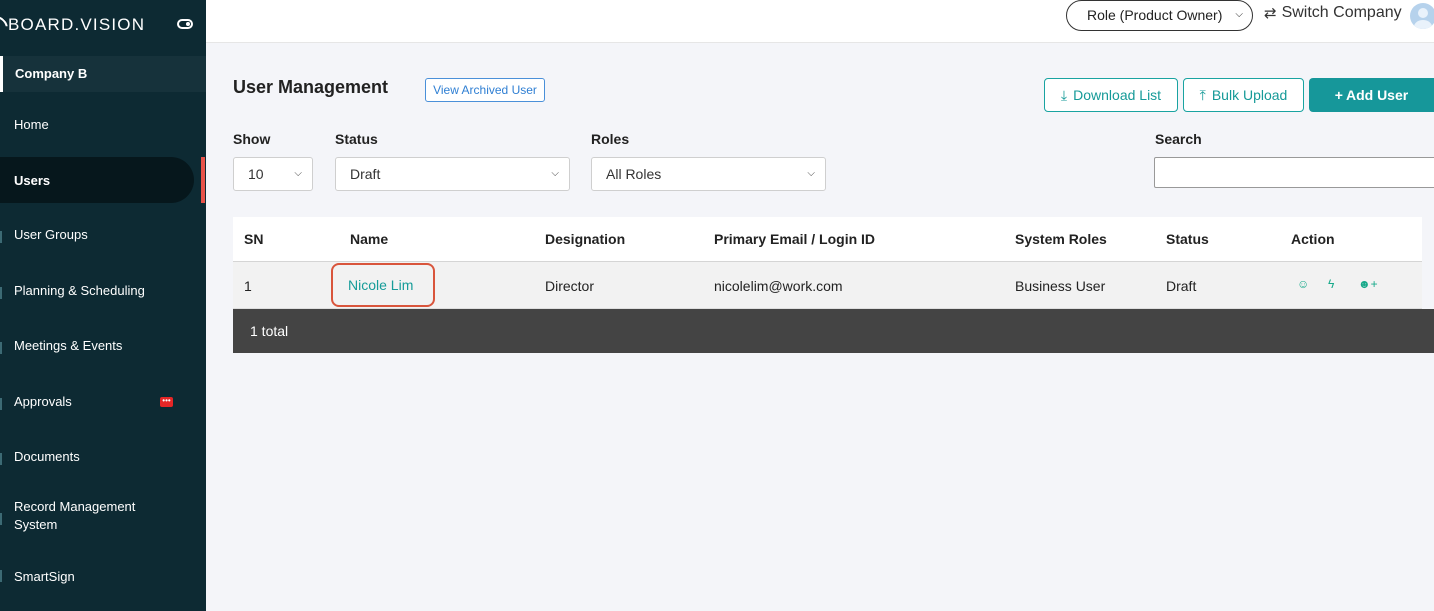  I want to click on column-header: SN, so click(253, 239).